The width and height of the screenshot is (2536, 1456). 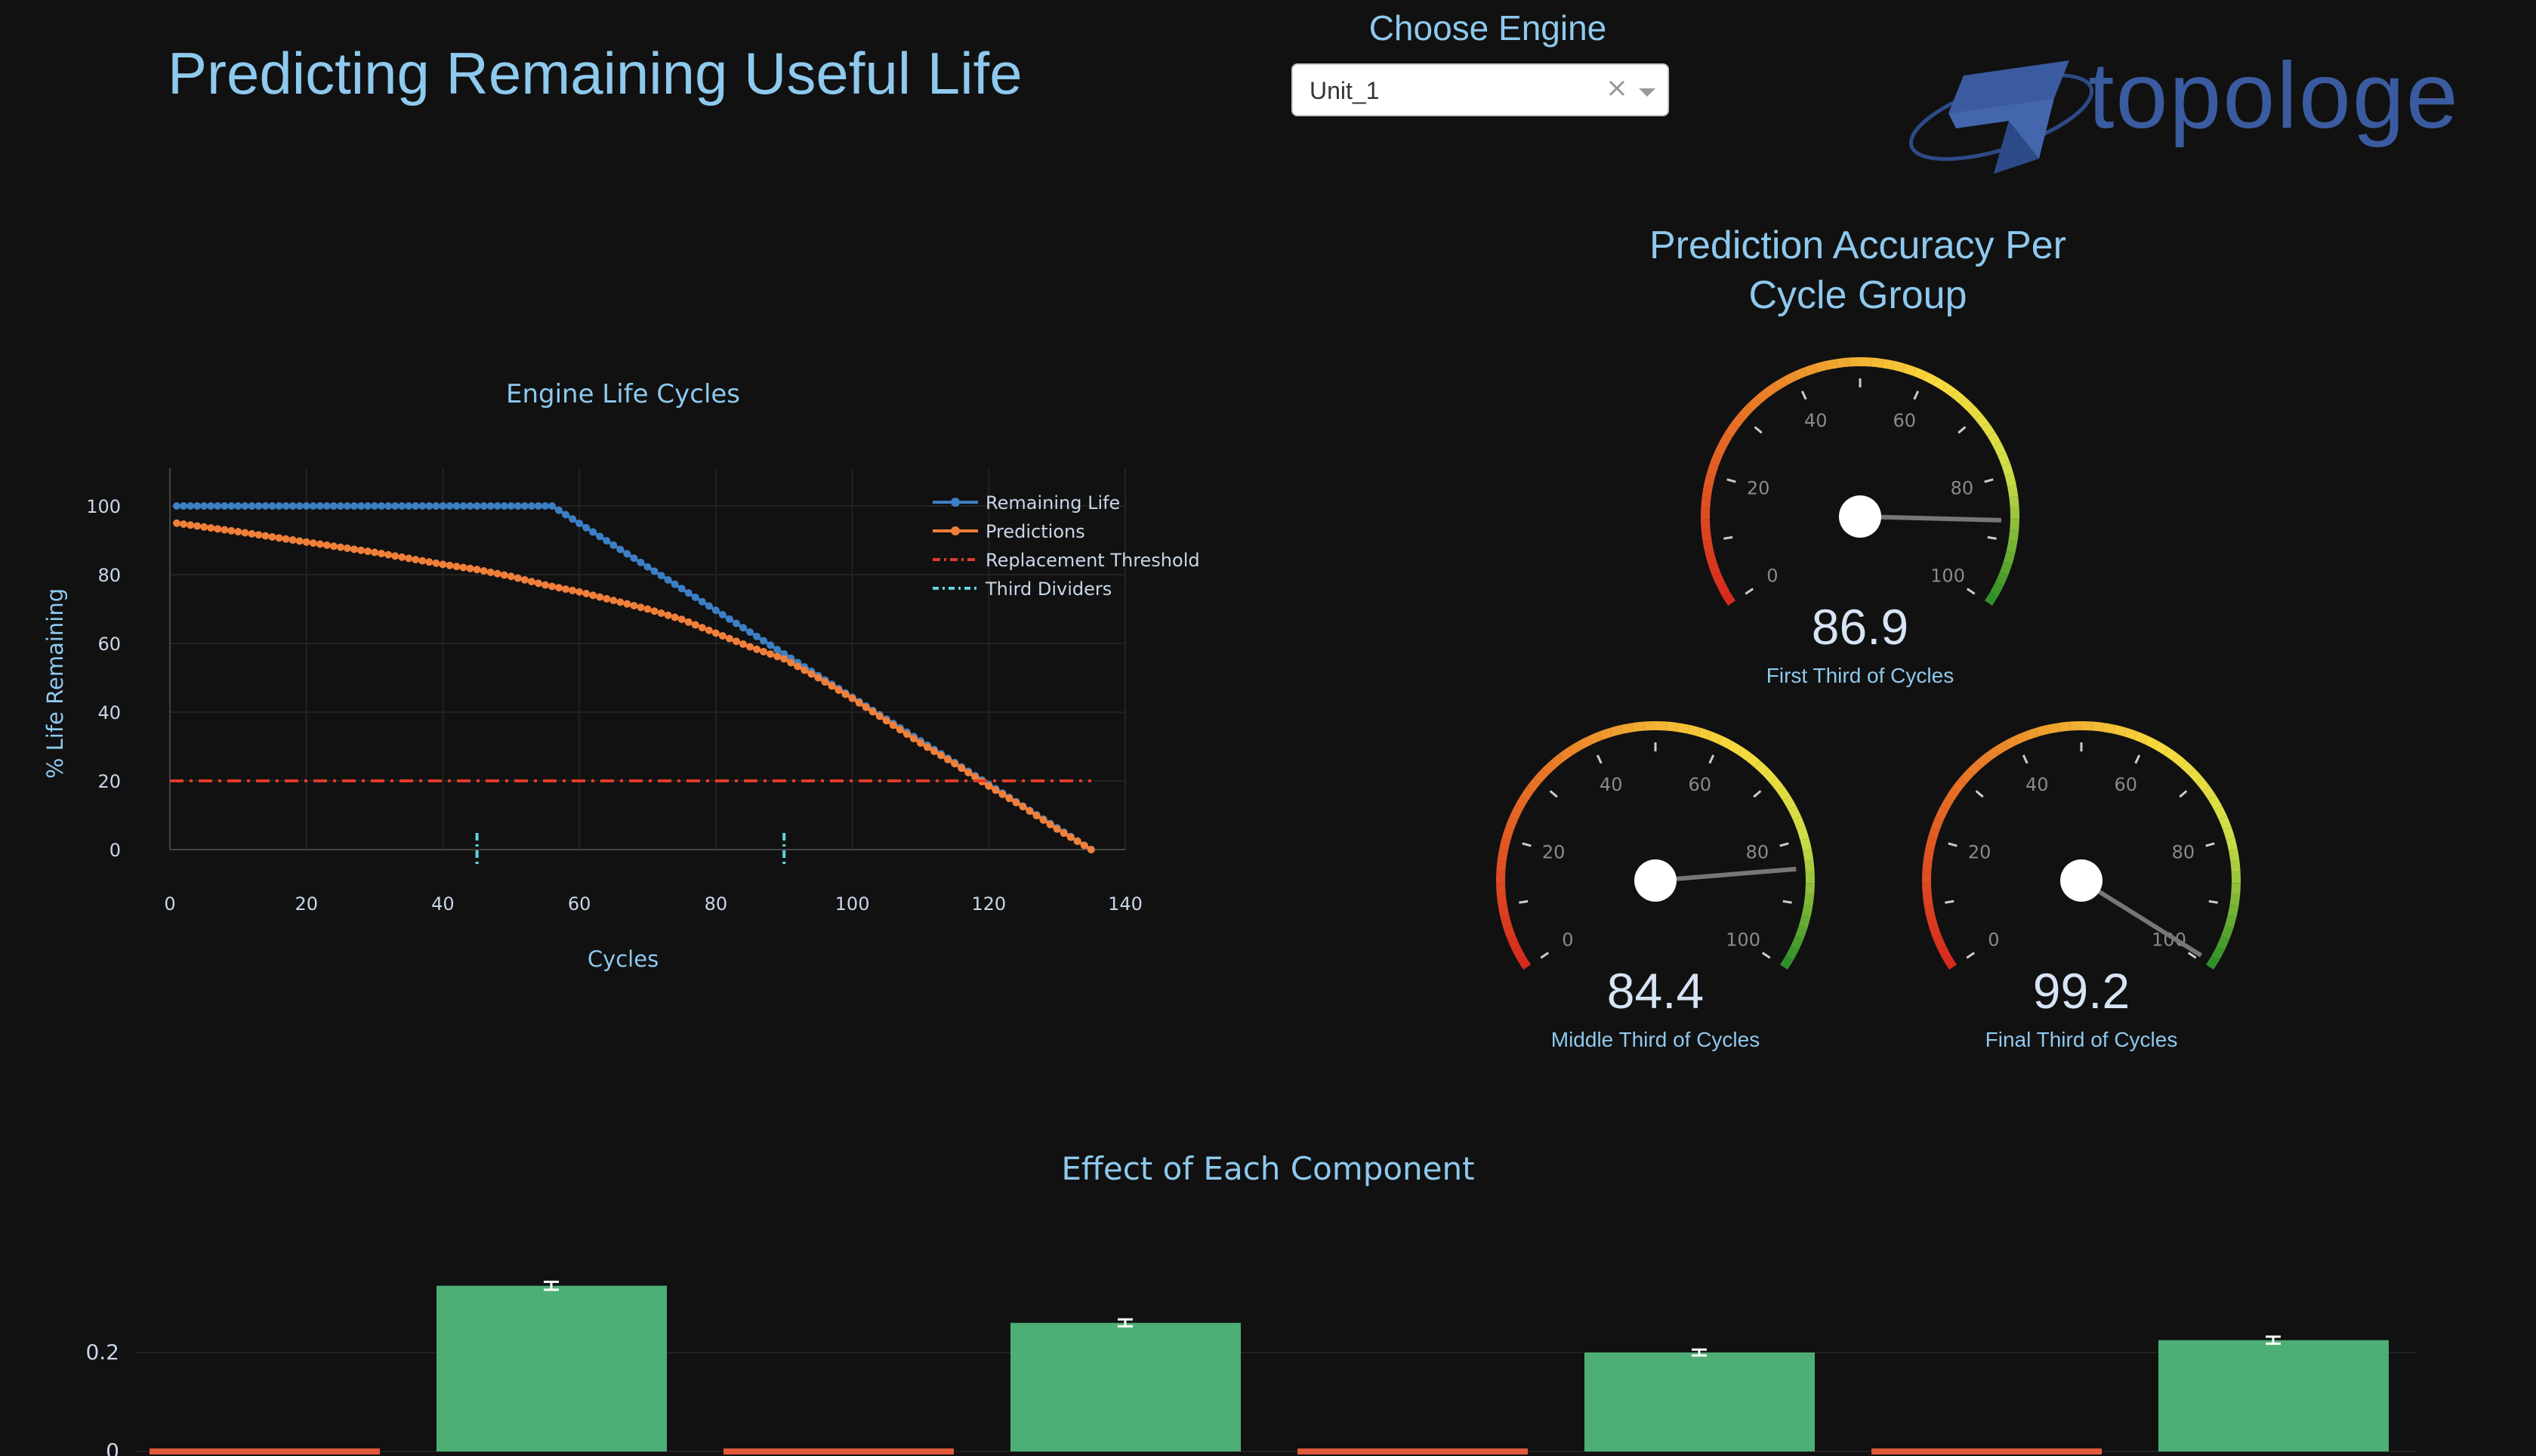 What do you see at coordinates (1611, 784) in the screenshot?
I see `gauge-tick-label: 40` at bounding box center [1611, 784].